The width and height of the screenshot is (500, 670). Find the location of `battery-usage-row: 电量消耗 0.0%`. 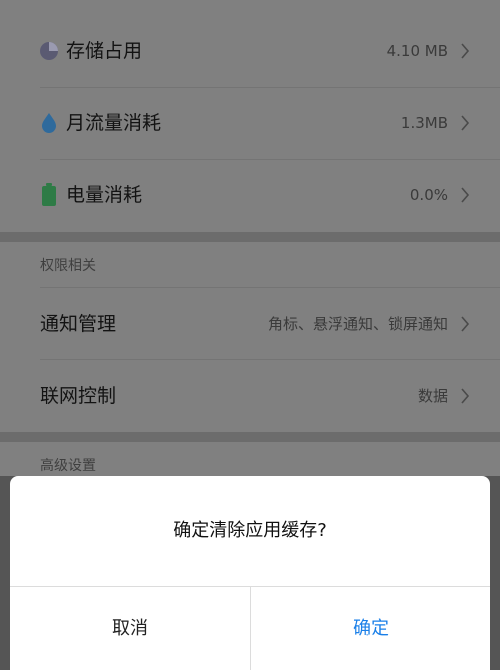

battery-usage-row: 电量消耗 0.0% is located at coordinates (250, 195).